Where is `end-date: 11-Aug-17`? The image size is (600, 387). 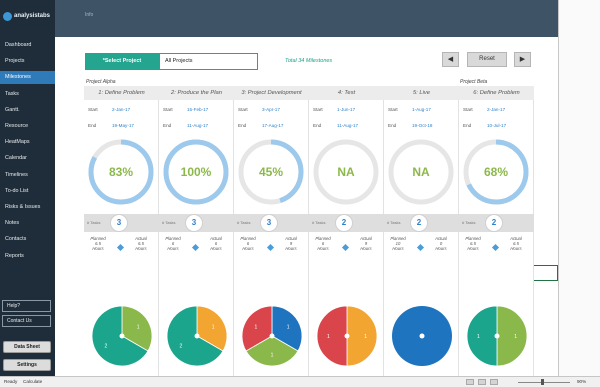 end-date: 11-Aug-17 is located at coordinates (348, 125).